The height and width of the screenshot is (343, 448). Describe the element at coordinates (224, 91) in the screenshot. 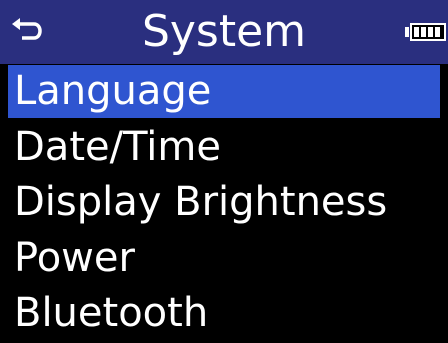

I see `menu-item-language: Language` at that location.